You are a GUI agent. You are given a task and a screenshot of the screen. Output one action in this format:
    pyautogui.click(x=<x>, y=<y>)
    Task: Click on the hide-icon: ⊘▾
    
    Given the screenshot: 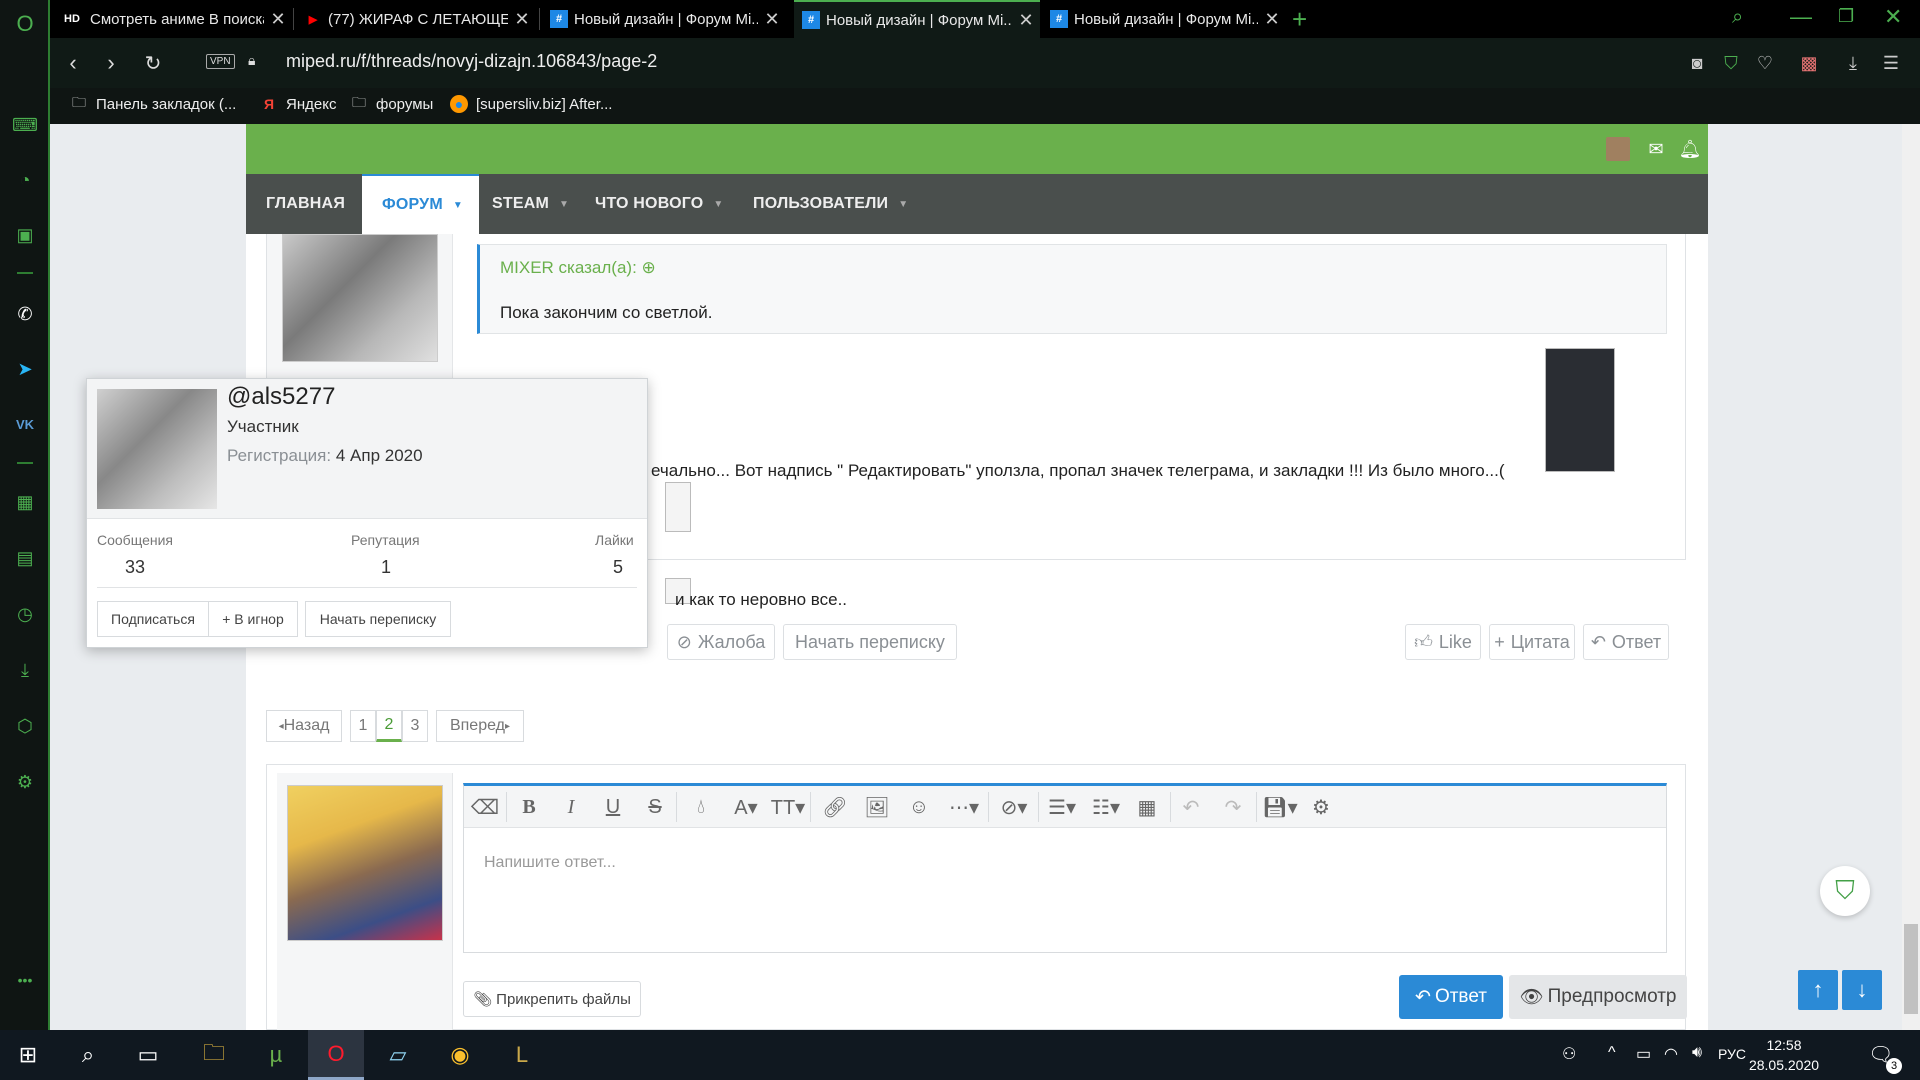 What is the action you would take?
    pyautogui.click(x=1014, y=807)
    